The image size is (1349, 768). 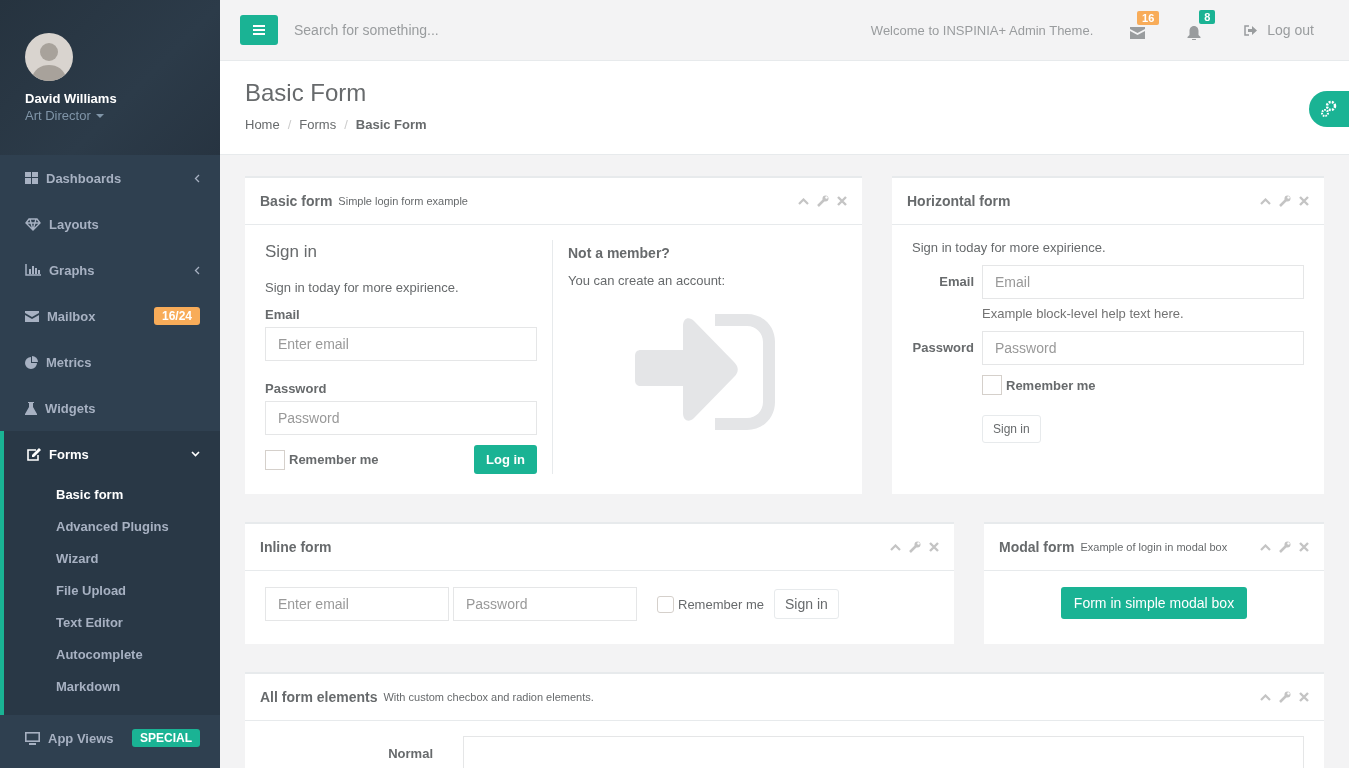 I want to click on settings-button, so click(x=1329, y=109).